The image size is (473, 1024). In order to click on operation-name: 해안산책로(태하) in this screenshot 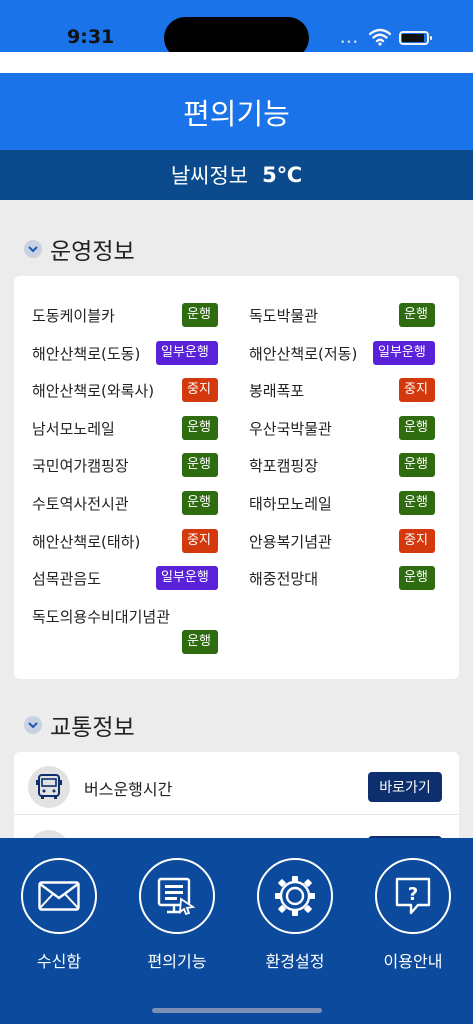, I will do `click(86, 541)`.